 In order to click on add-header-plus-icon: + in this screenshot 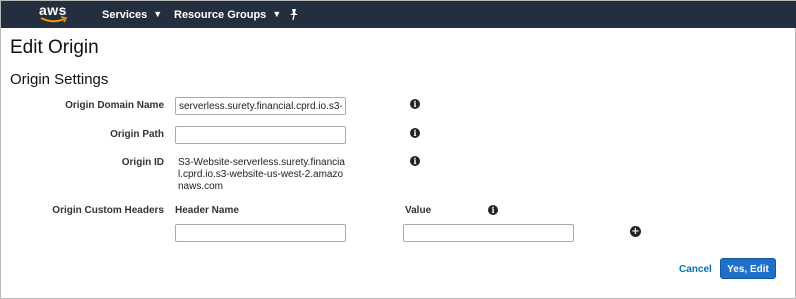, I will do `click(635, 231)`.